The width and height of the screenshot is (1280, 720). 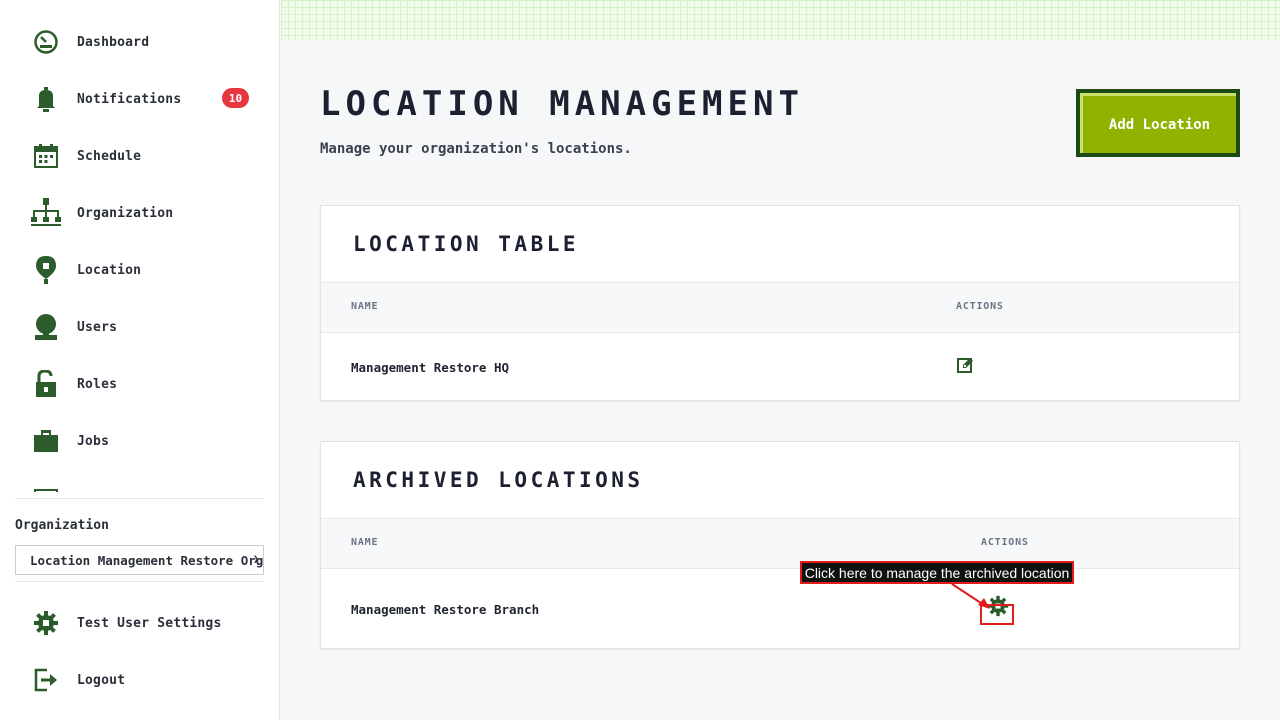 What do you see at coordinates (46, 327) in the screenshot?
I see `user-icon` at bounding box center [46, 327].